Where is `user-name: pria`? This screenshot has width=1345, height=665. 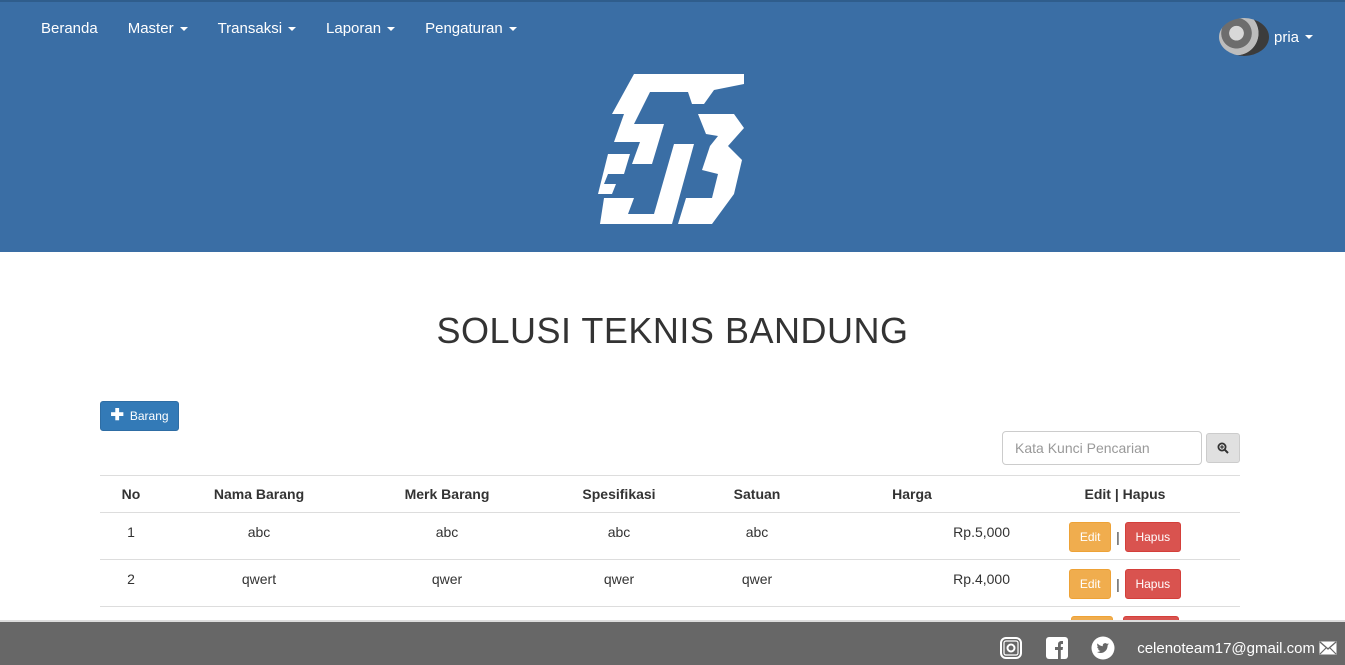 user-name: pria is located at coordinates (1286, 37).